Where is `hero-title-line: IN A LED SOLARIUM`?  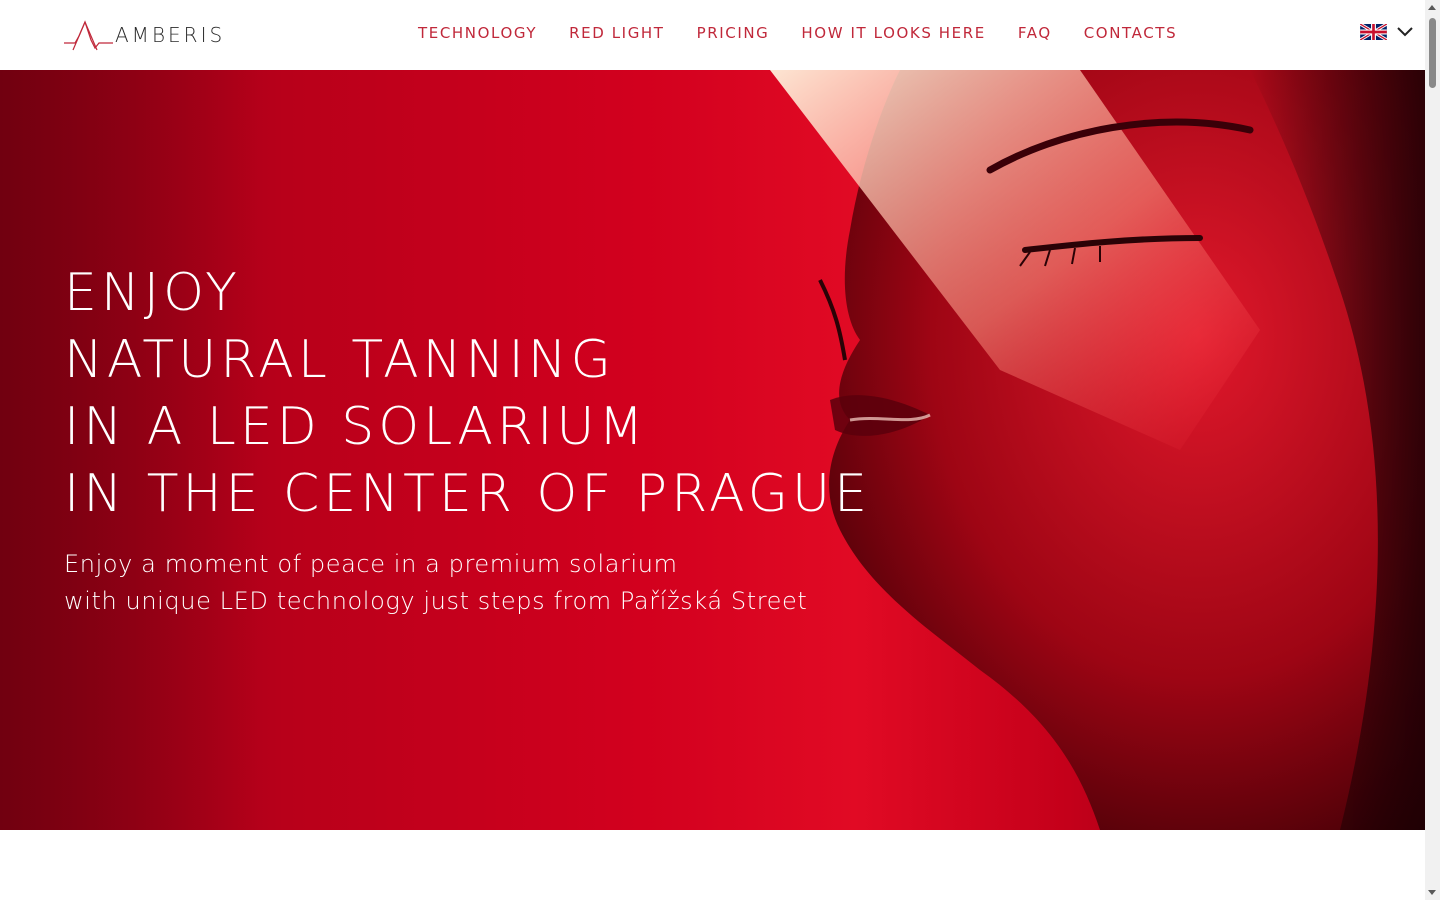 hero-title-line: IN A LED SOLARIUM is located at coordinates (356, 427).